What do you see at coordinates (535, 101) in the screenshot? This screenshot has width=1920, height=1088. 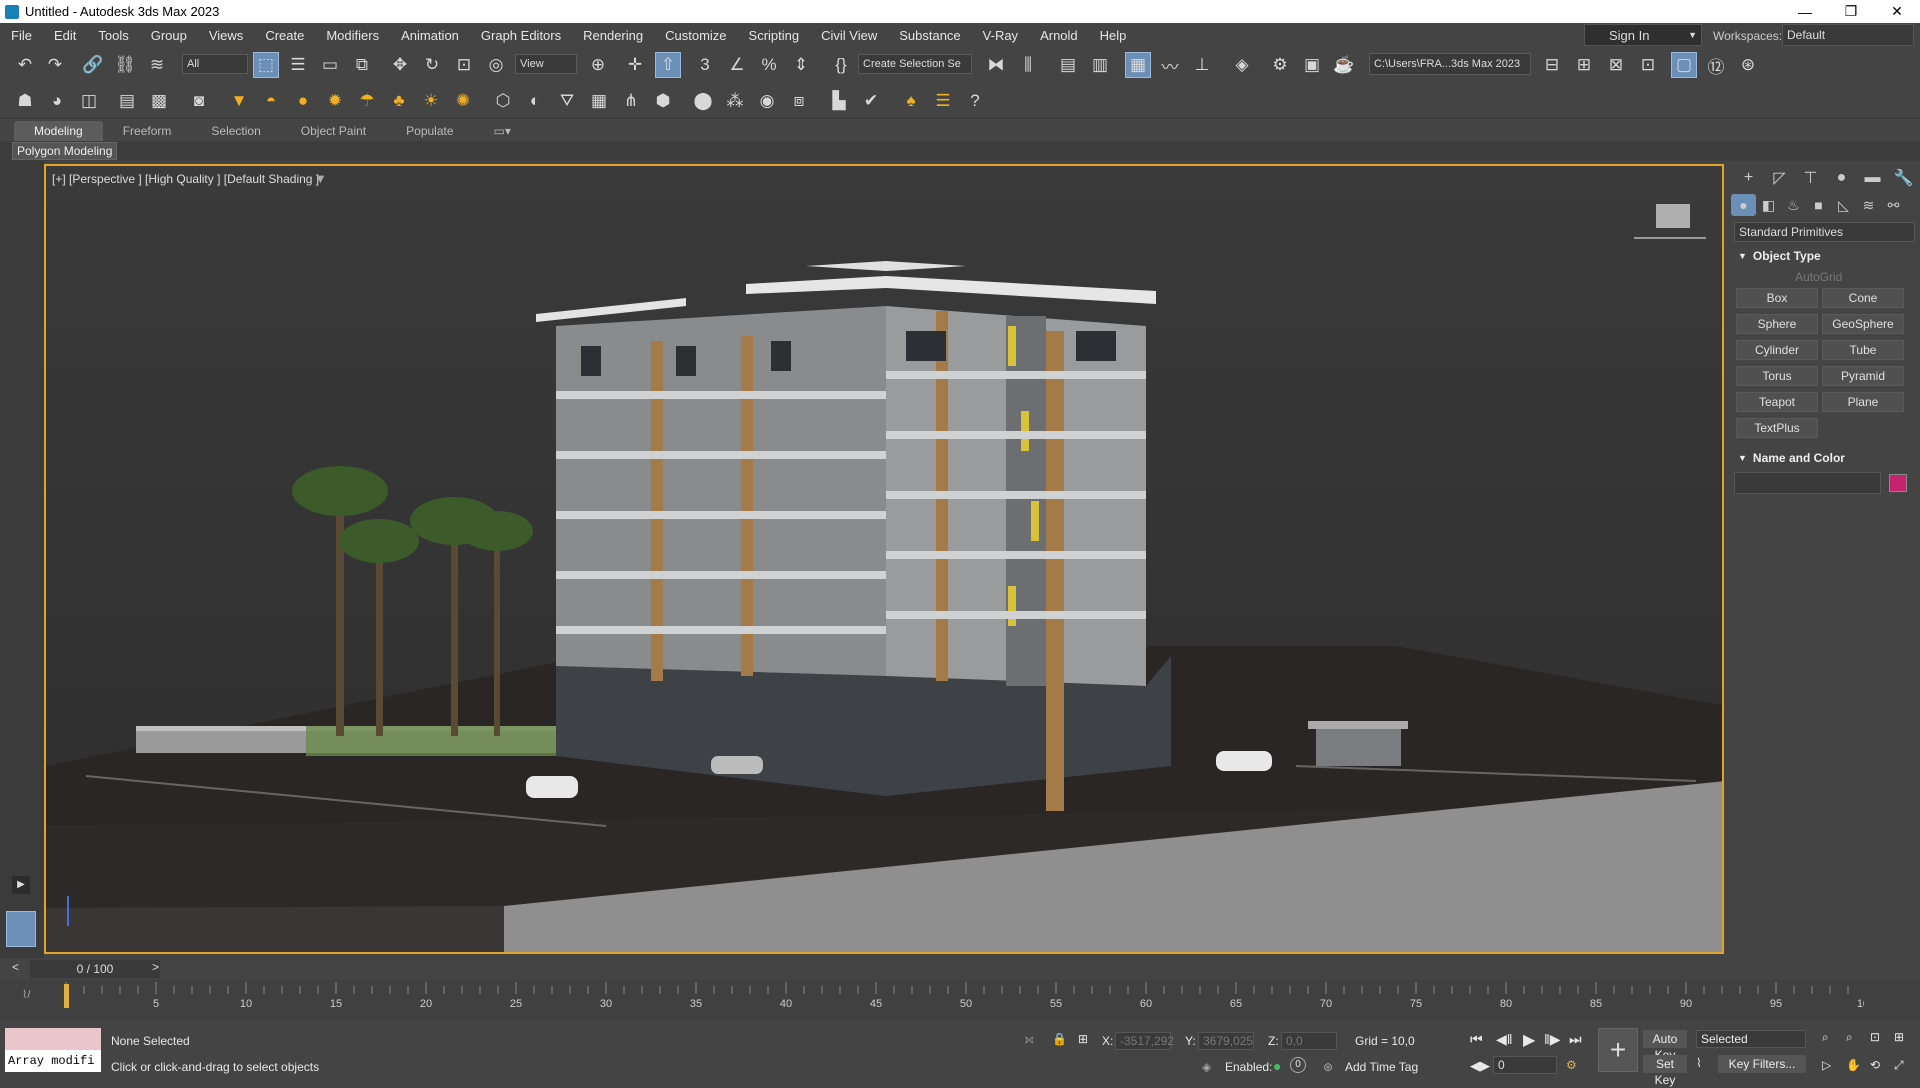 I see `vray-sphere-icon: ◐` at bounding box center [535, 101].